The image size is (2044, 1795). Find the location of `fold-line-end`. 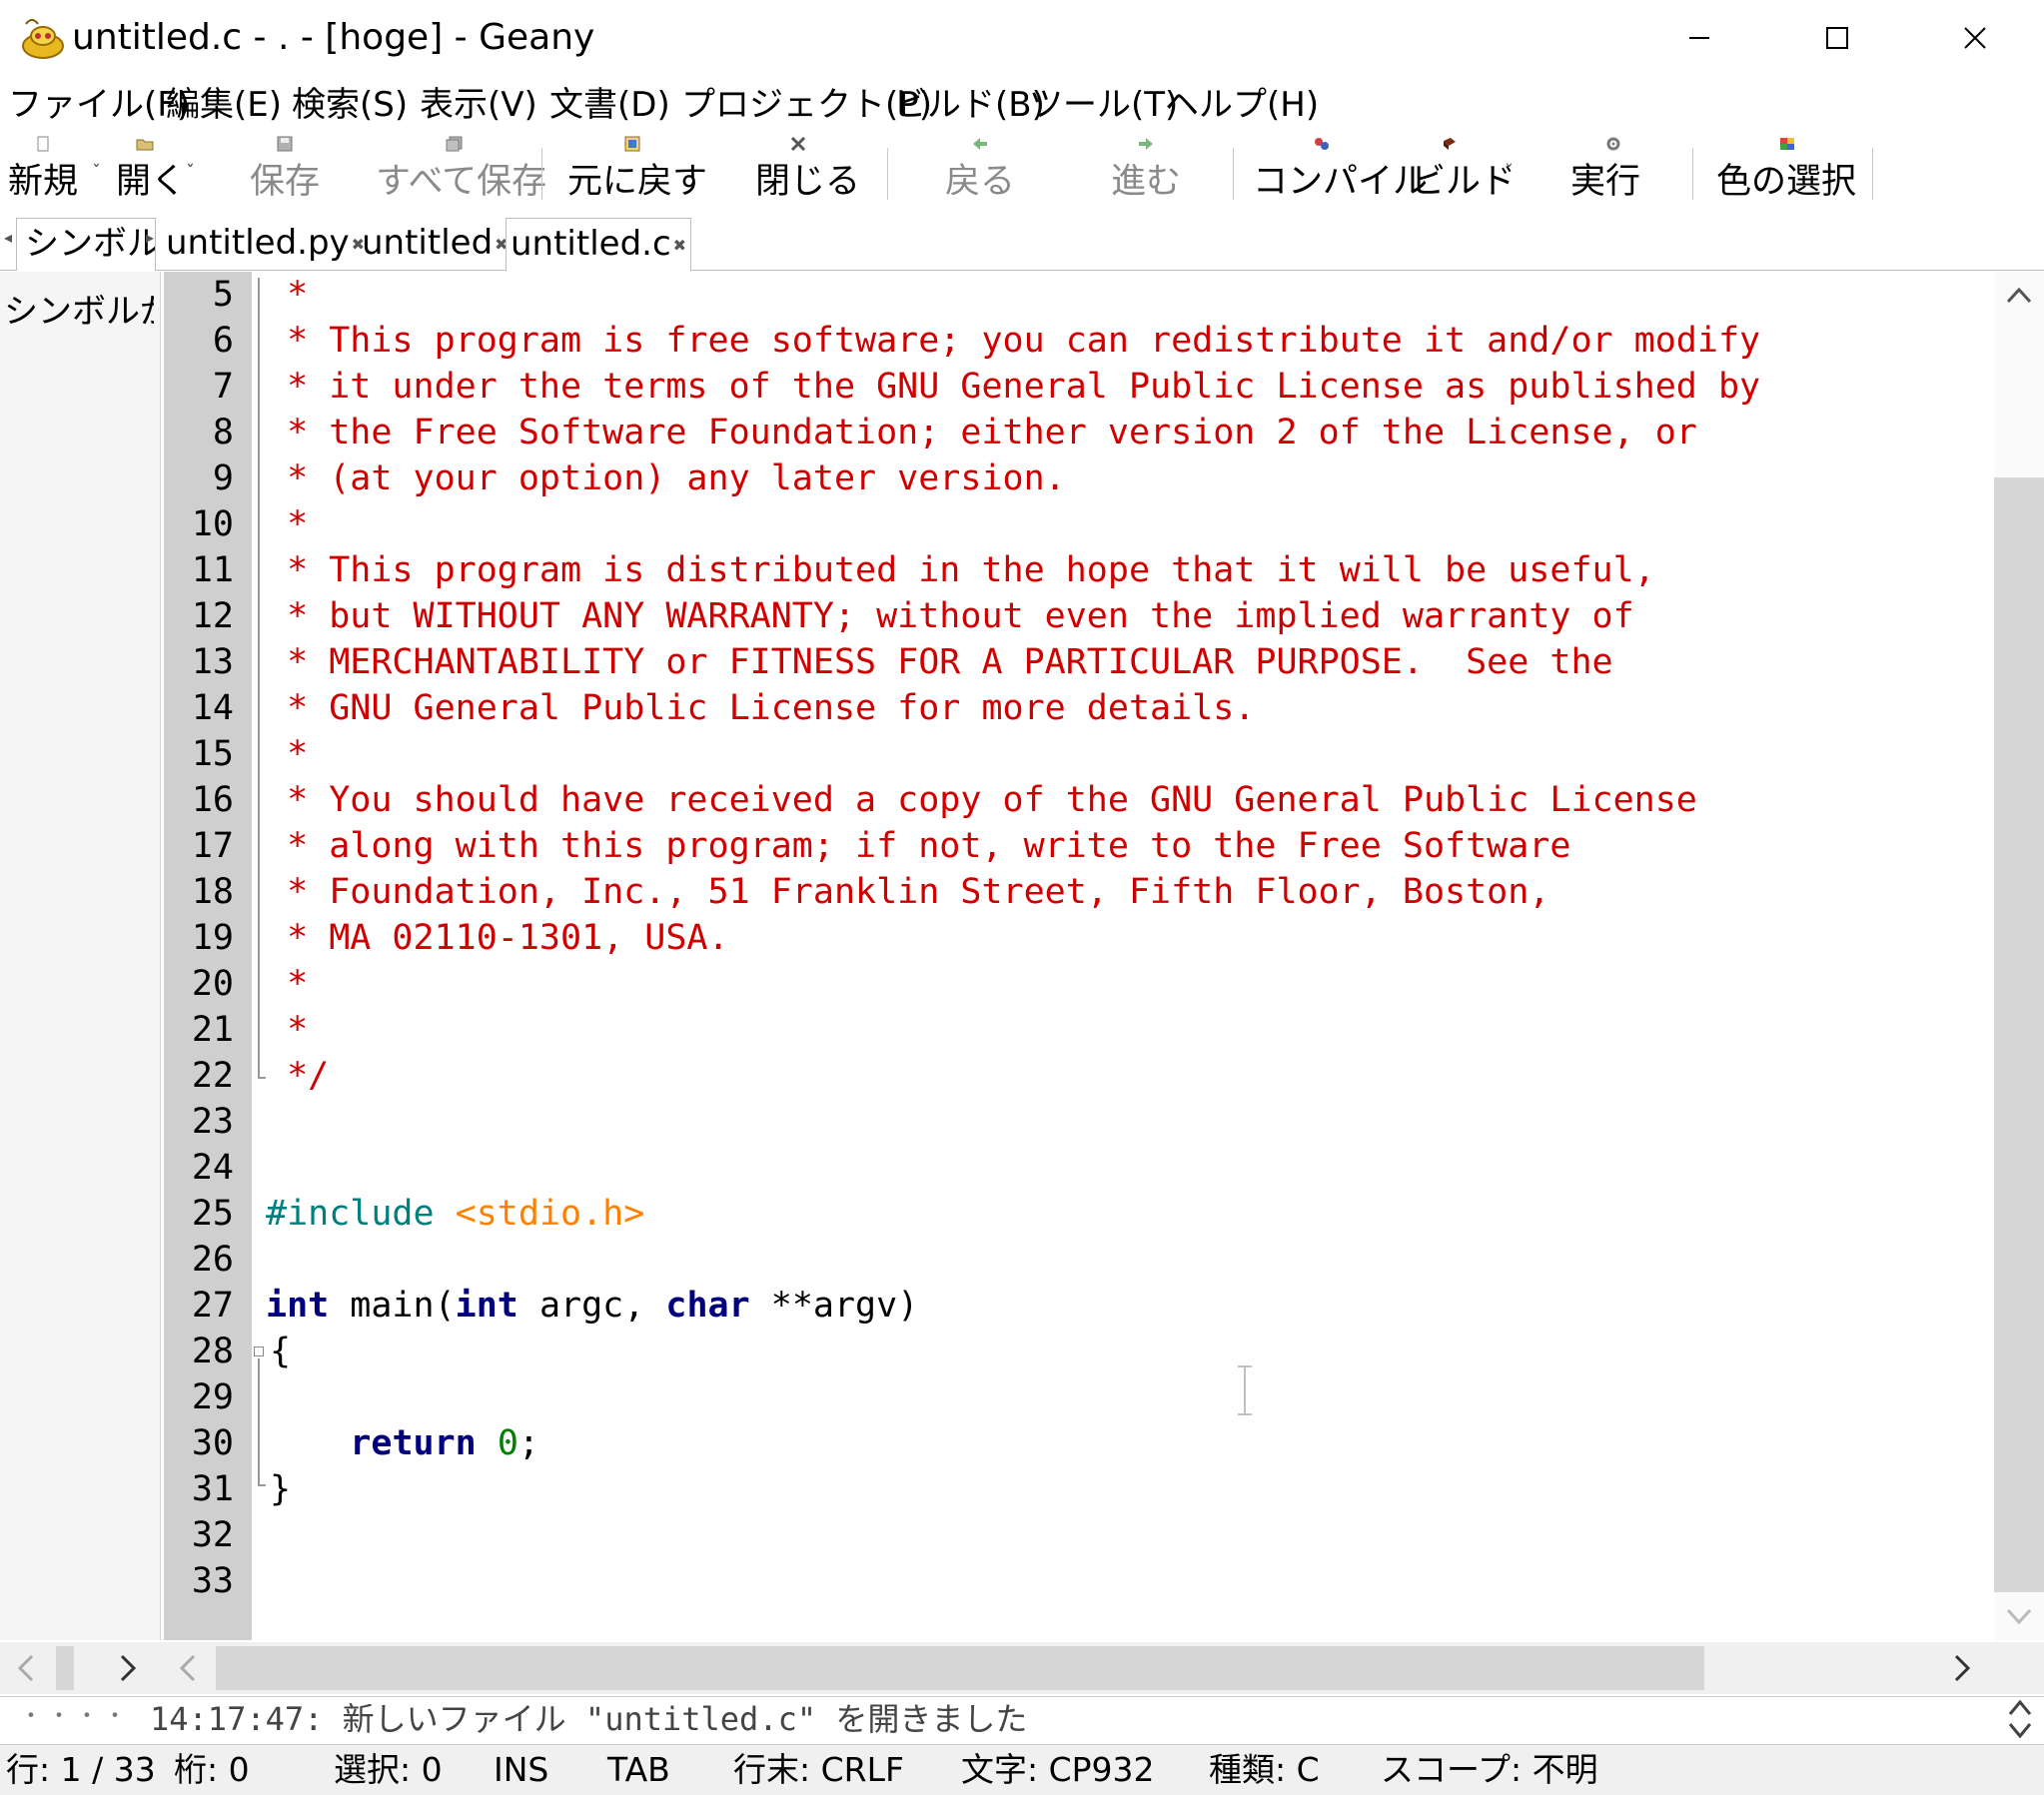

fold-line-end is located at coordinates (262, 1078).